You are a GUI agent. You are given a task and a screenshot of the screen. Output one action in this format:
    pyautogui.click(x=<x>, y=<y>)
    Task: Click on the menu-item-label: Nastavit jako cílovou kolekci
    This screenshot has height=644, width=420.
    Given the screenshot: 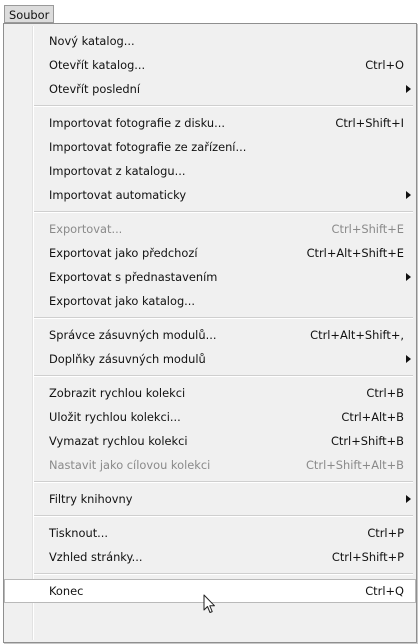 What is the action you would take?
    pyautogui.click(x=130, y=465)
    